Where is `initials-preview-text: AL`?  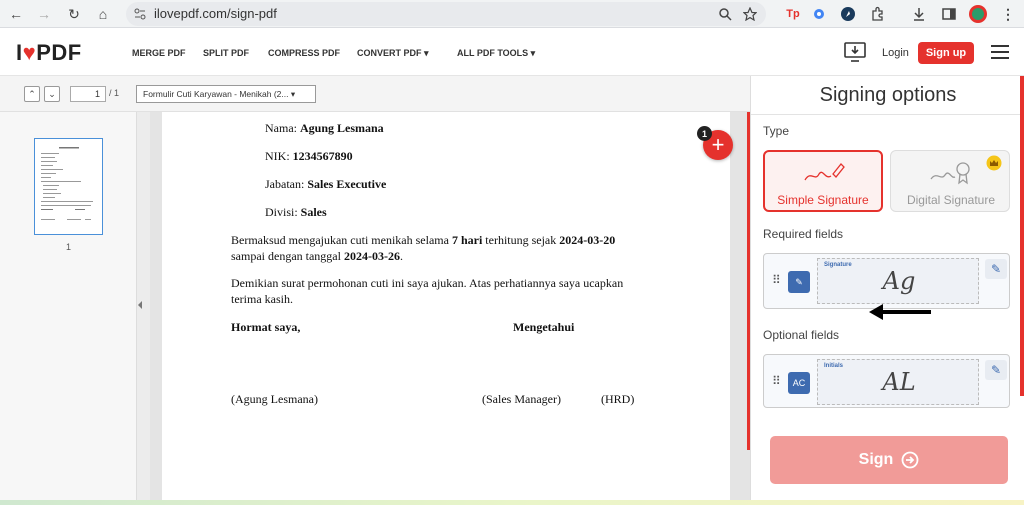
initials-preview-text: AL is located at coordinates (899, 382).